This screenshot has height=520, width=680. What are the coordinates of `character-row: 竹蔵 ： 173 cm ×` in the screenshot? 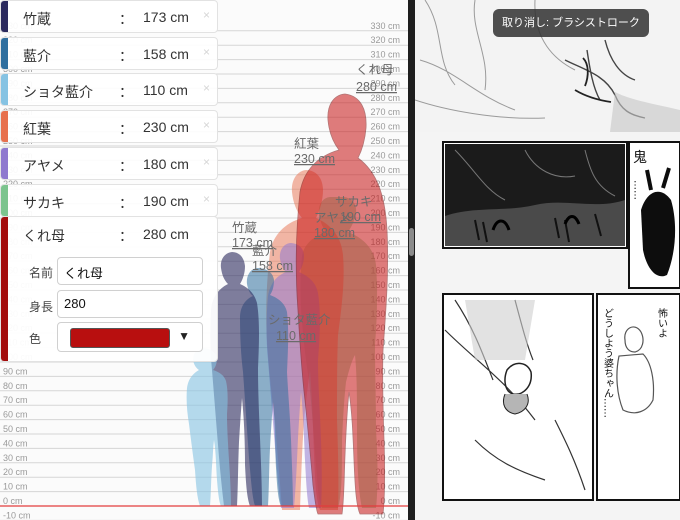 It's located at (109, 16).